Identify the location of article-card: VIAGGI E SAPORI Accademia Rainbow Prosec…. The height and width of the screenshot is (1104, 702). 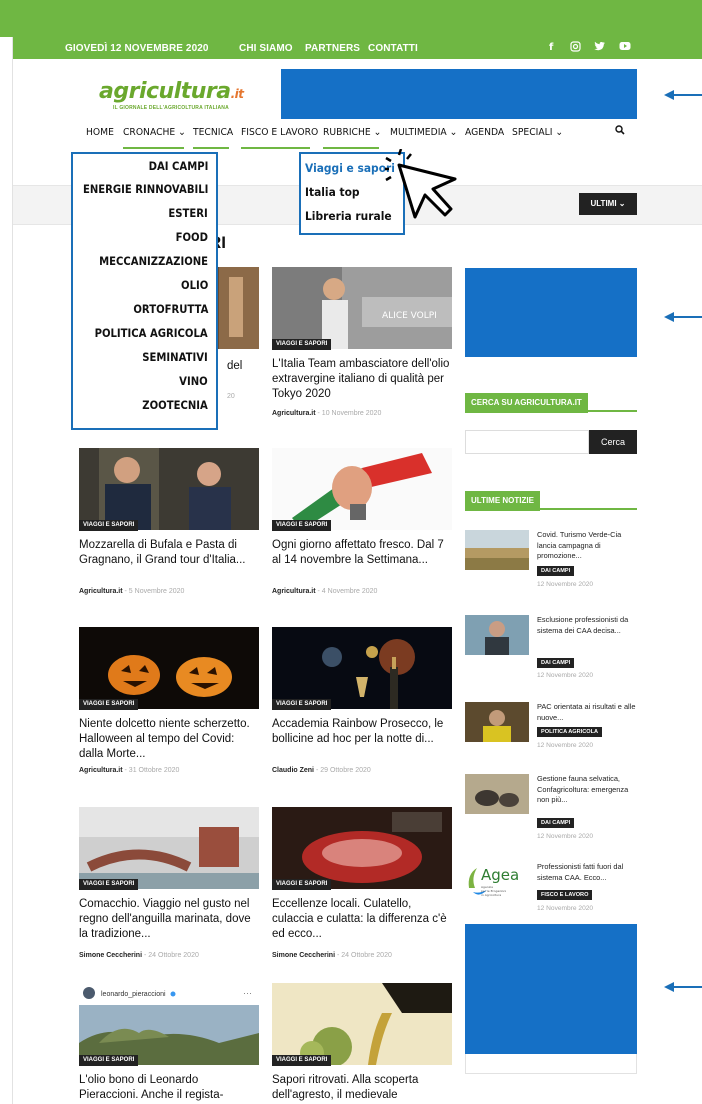
(362, 707).